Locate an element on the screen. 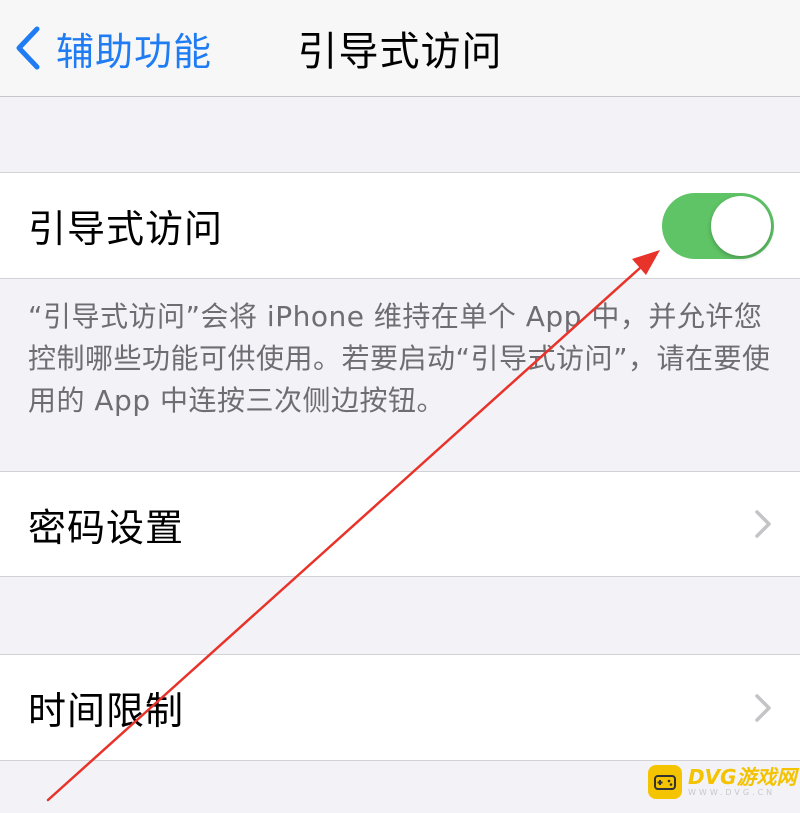  passcode-settings-label: 密码设置 is located at coordinates (106, 527).